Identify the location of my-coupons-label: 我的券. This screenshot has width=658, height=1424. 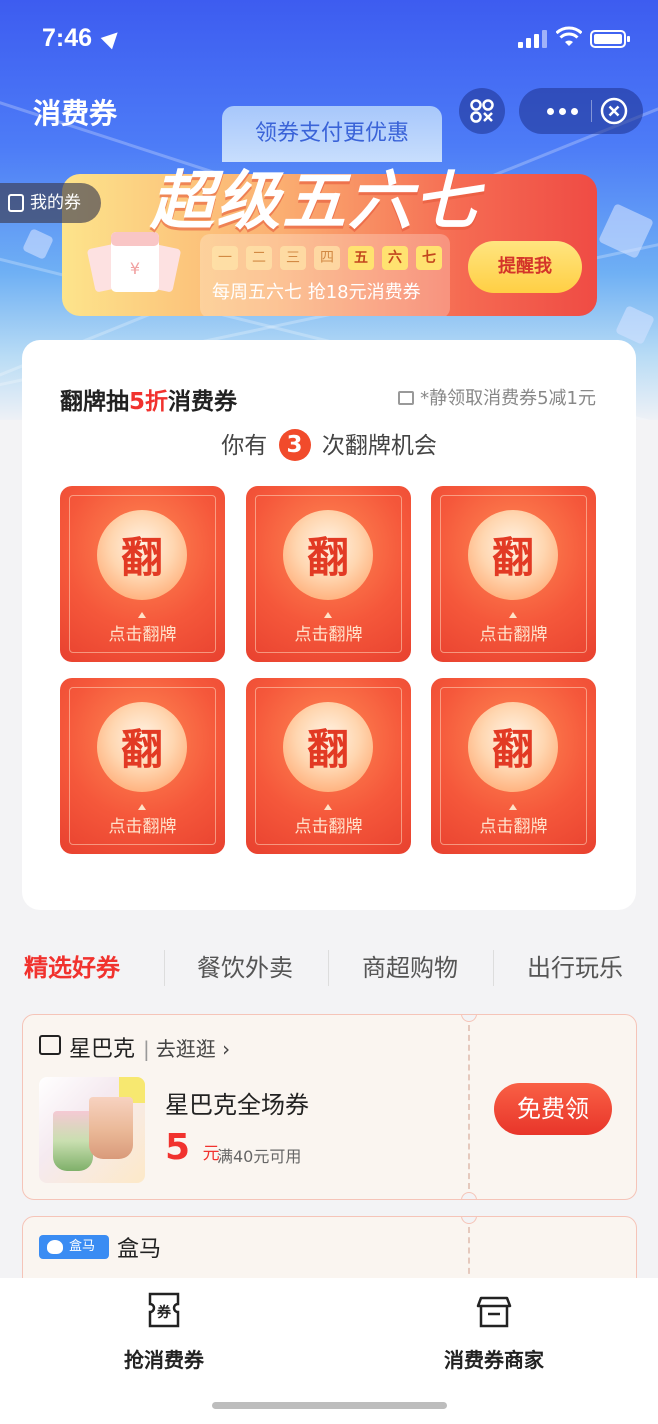
(55, 203).